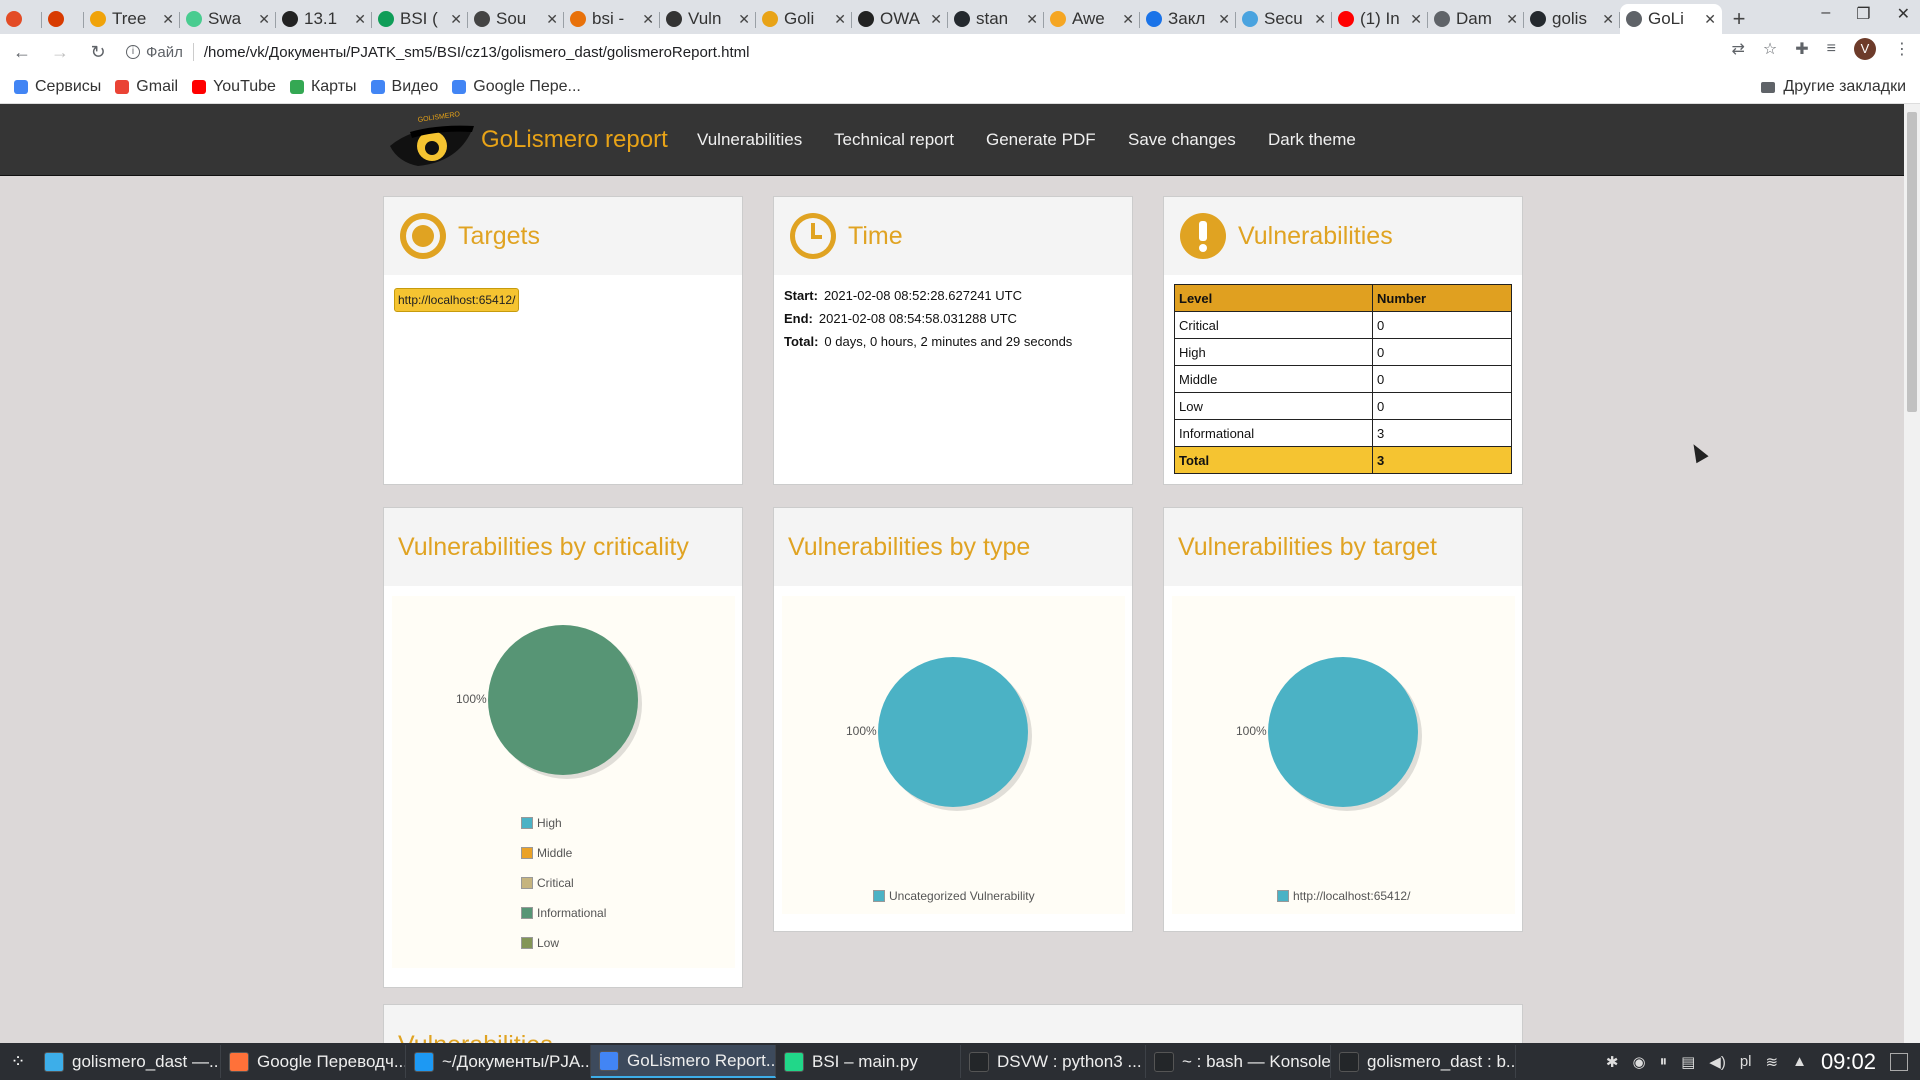  I want to click on media-icon: ≡, so click(1831, 49).